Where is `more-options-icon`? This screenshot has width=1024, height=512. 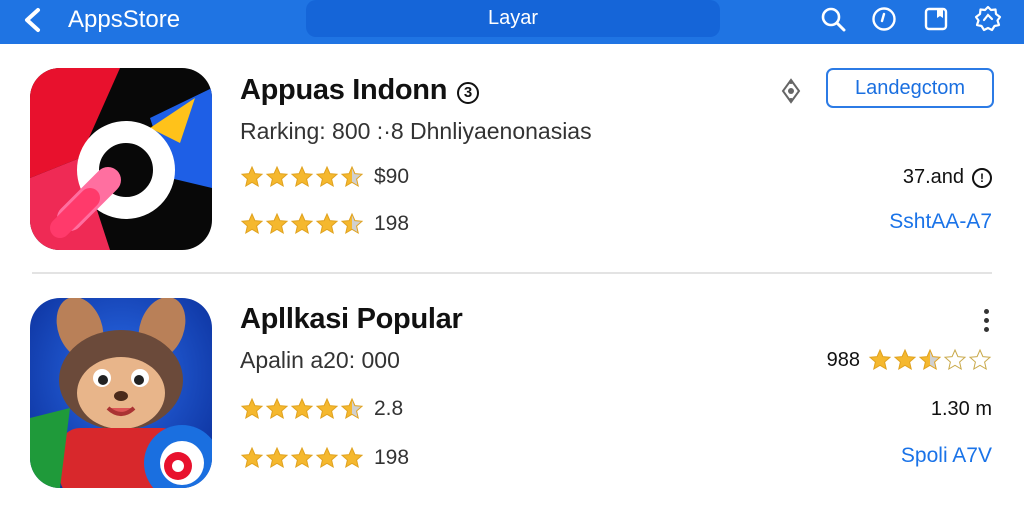
more-options-icon is located at coordinates (986, 320).